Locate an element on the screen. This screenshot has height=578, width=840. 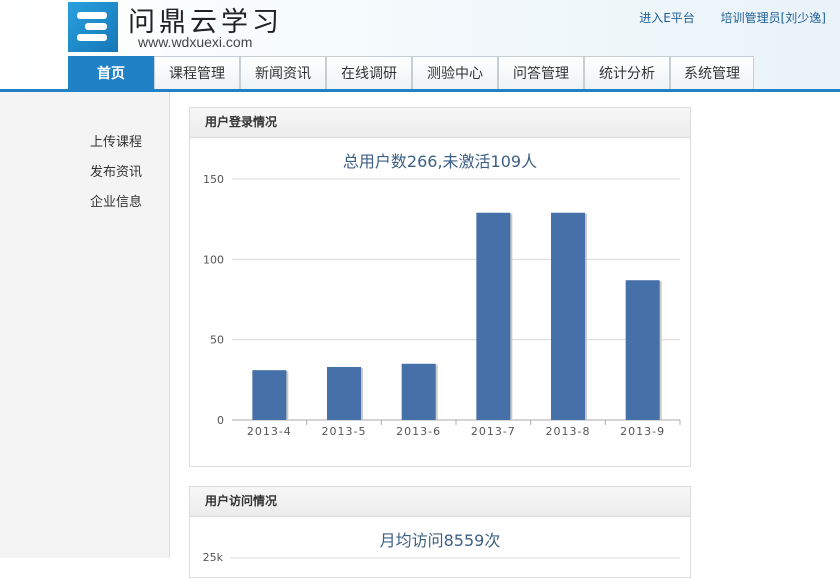
sidebar-item-company-info: 企业信息 is located at coordinates (116, 200).